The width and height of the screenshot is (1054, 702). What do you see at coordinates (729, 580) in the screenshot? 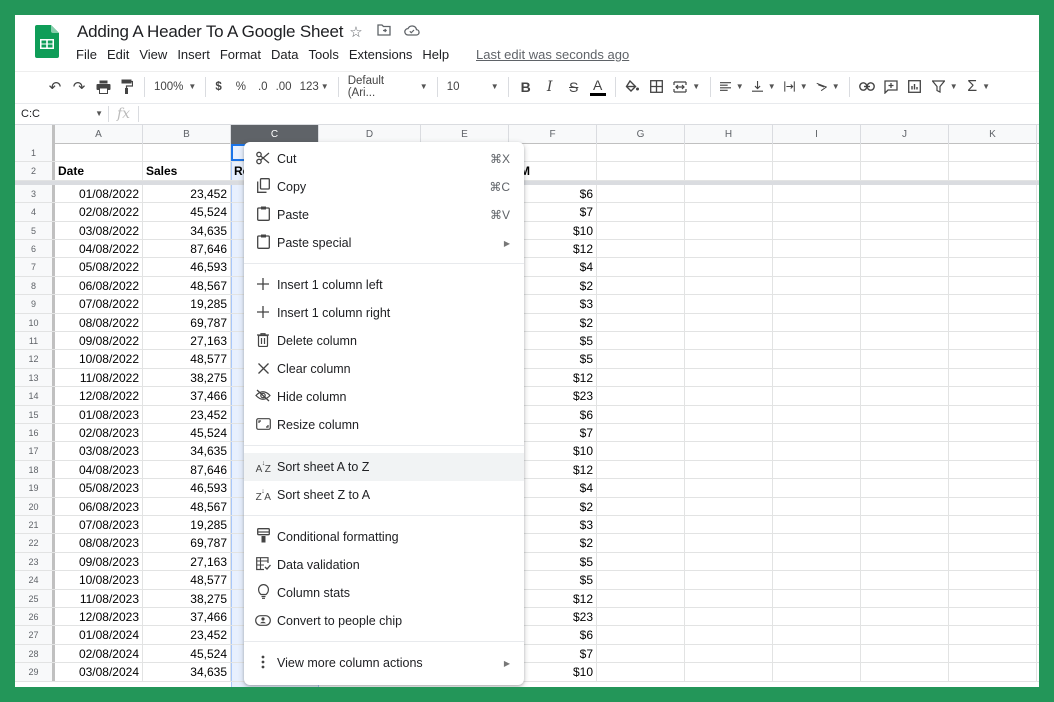
I see `cell-h24` at bounding box center [729, 580].